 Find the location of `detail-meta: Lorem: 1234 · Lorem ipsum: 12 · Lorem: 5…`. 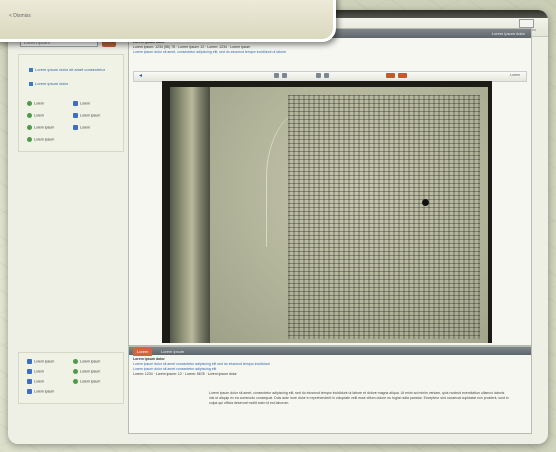

detail-meta: Lorem: 1234 · Lorem ipsum: 12 · Lorem: 5… is located at coordinates (185, 374).